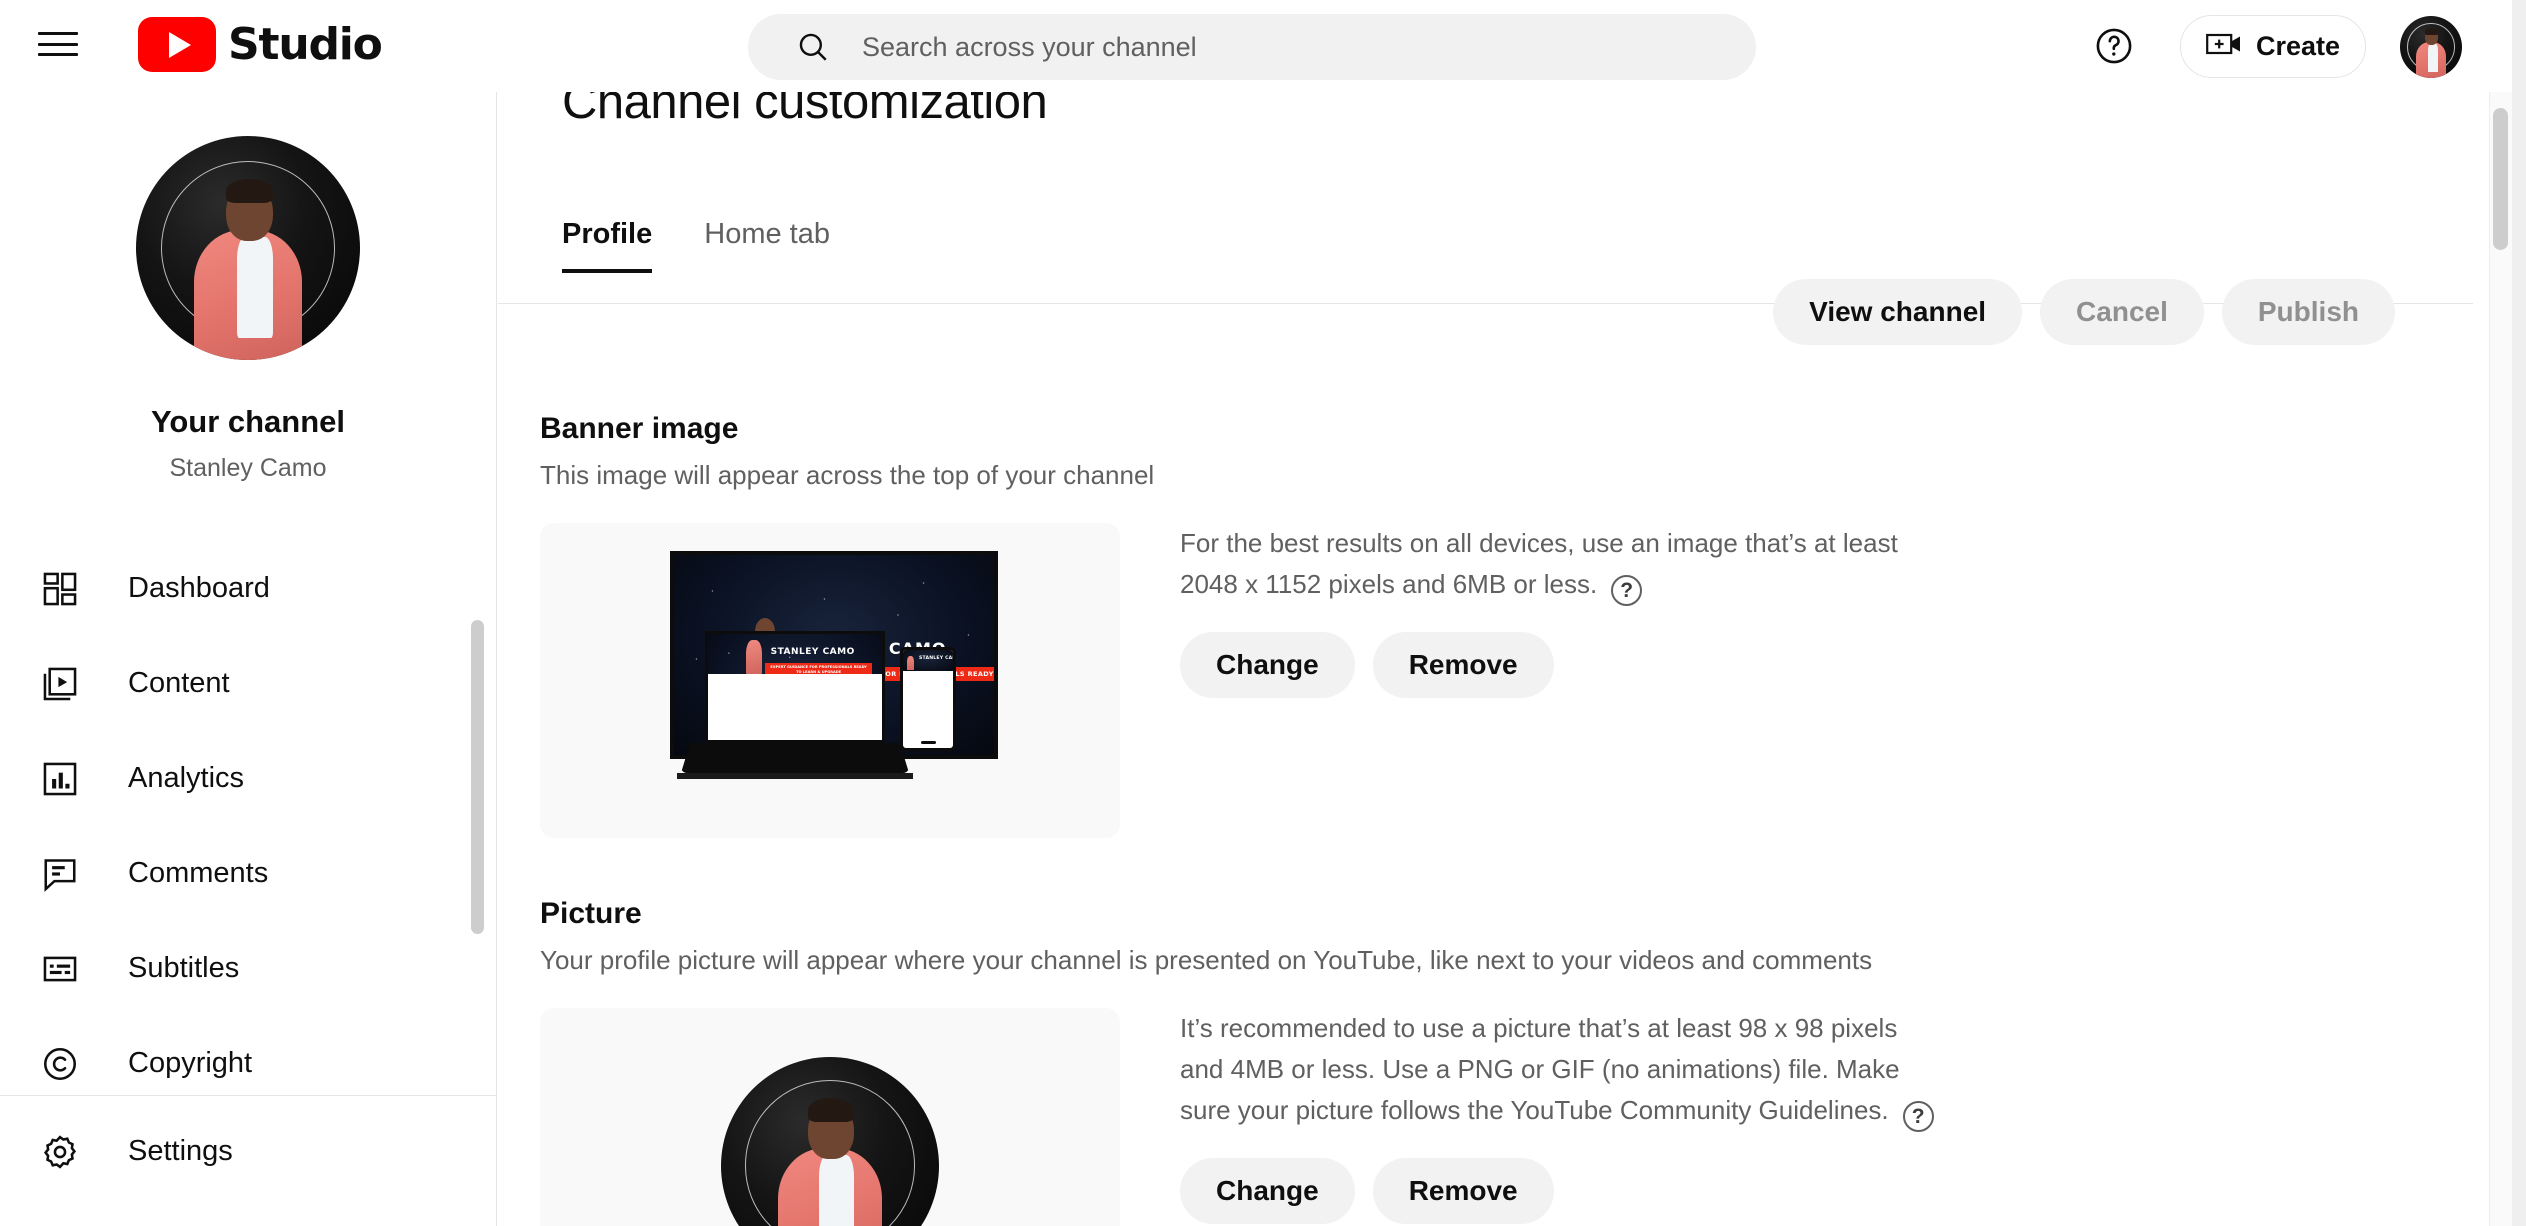 The image size is (2526, 1226). Describe the element at coordinates (818, 666) in the screenshot. I see `banner-tagline-text-laptop: EXPERT GUIDANCE FOR PROFESSIONALS READY` at that location.